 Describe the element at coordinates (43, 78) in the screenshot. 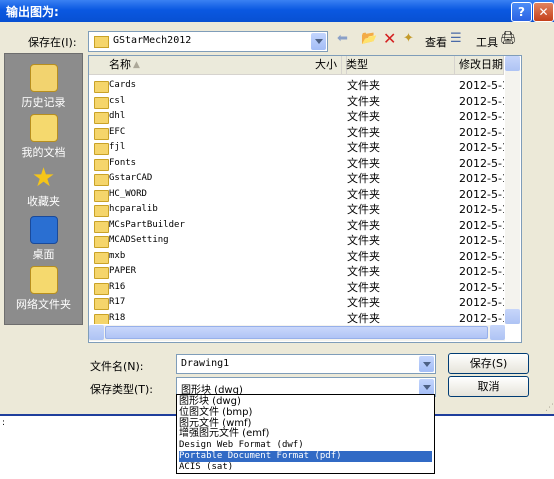

I see `history-icon` at that location.